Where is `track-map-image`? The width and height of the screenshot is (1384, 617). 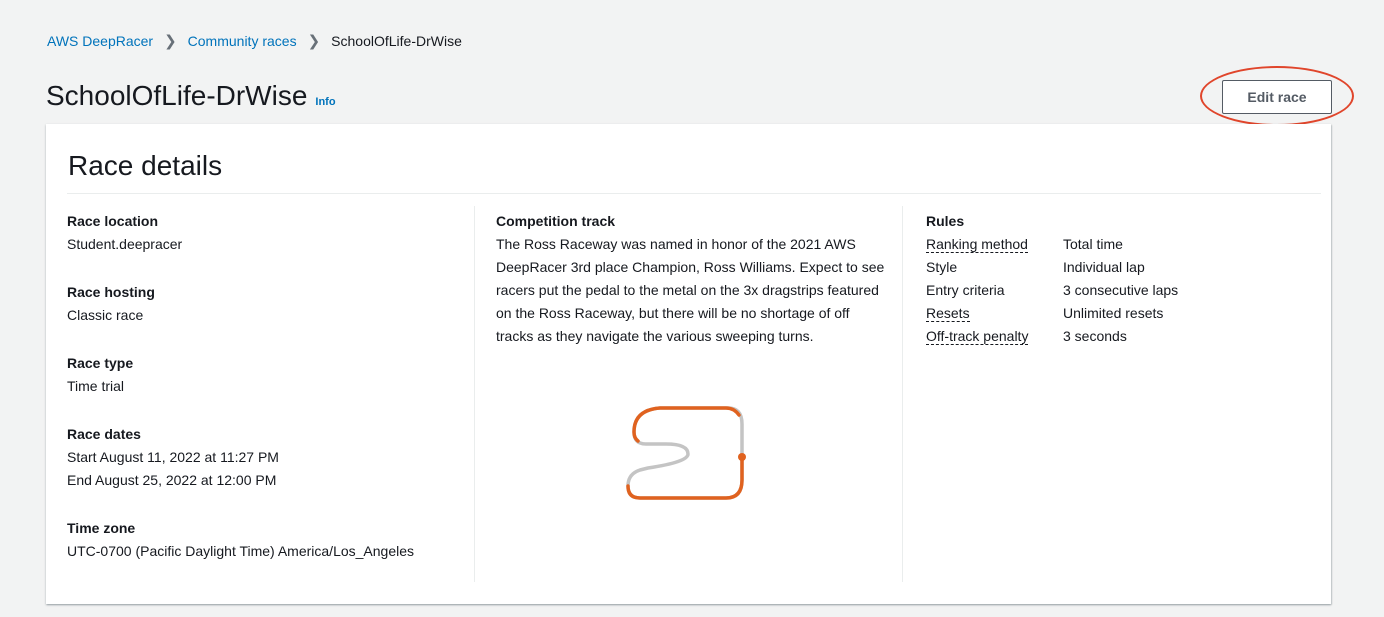 track-map-image is located at coordinates (686, 453).